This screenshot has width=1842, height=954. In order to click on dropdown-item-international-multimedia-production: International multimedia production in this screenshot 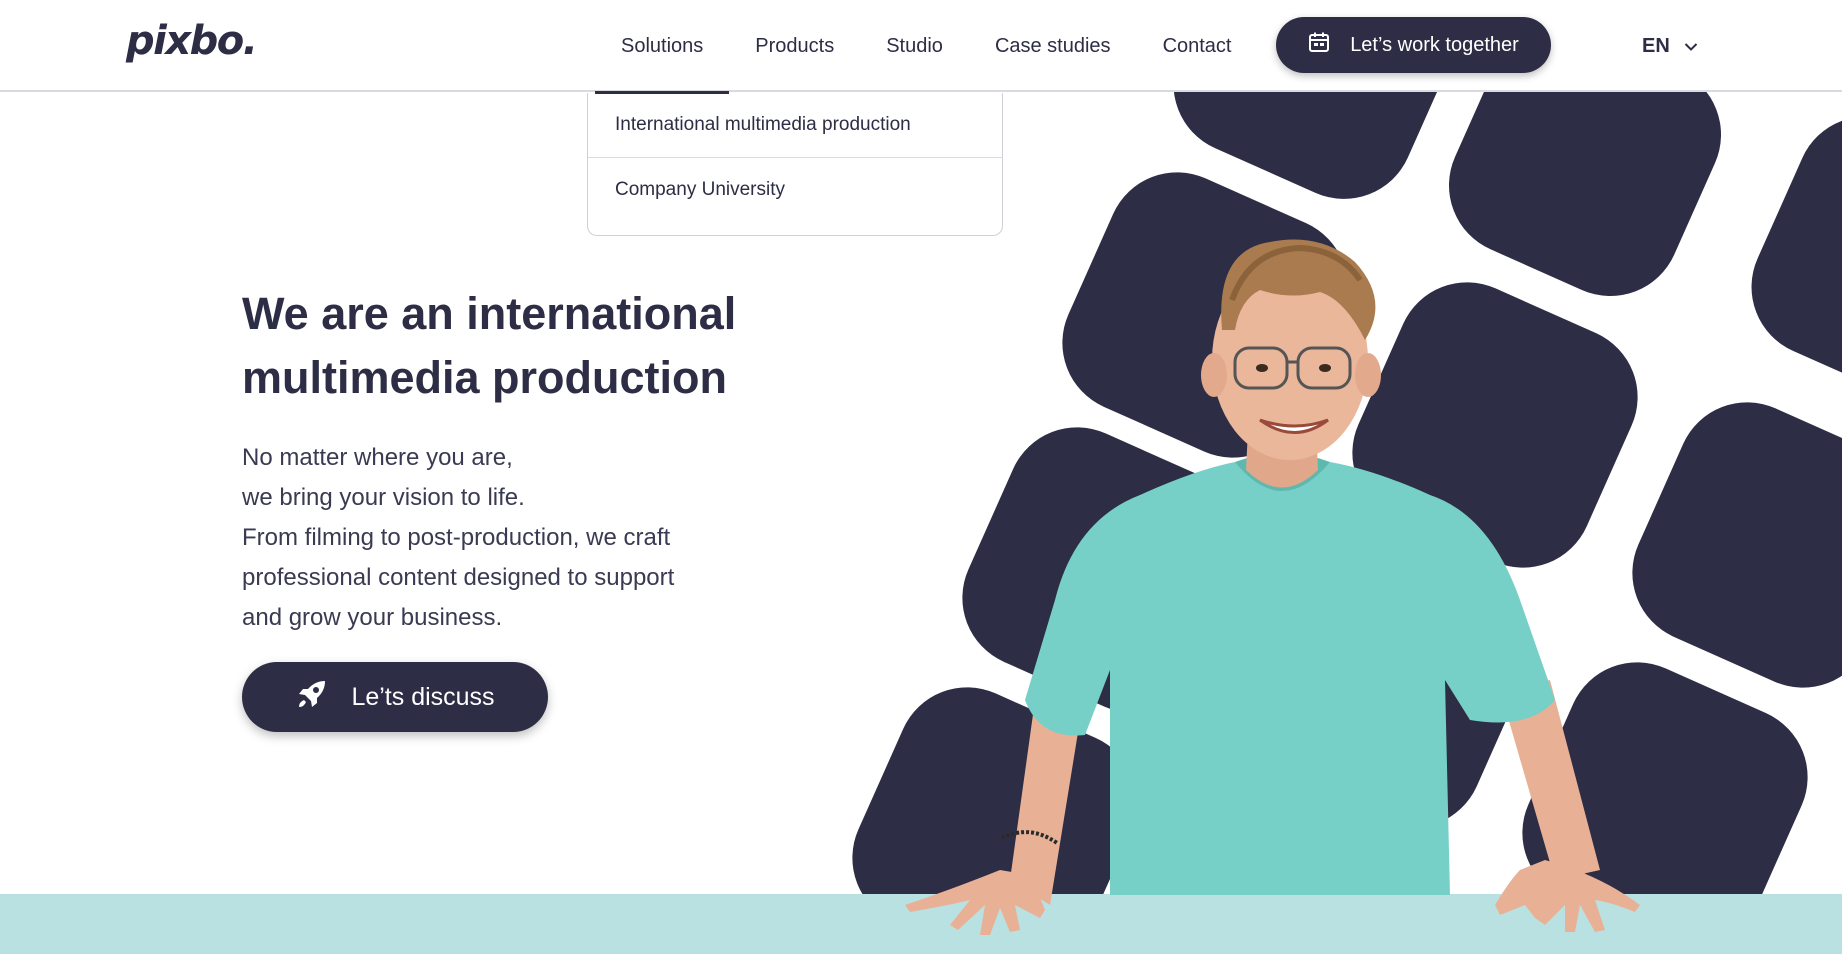, I will do `click(795, 125)`.